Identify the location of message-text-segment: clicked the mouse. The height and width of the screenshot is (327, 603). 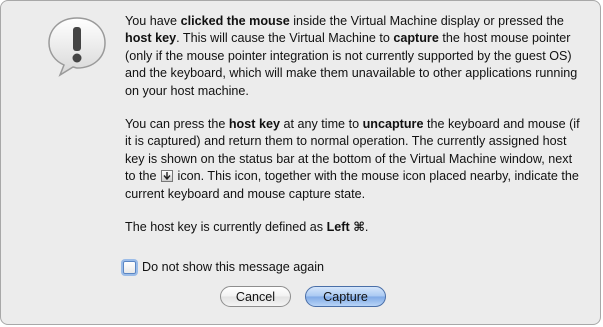
(235, 21).